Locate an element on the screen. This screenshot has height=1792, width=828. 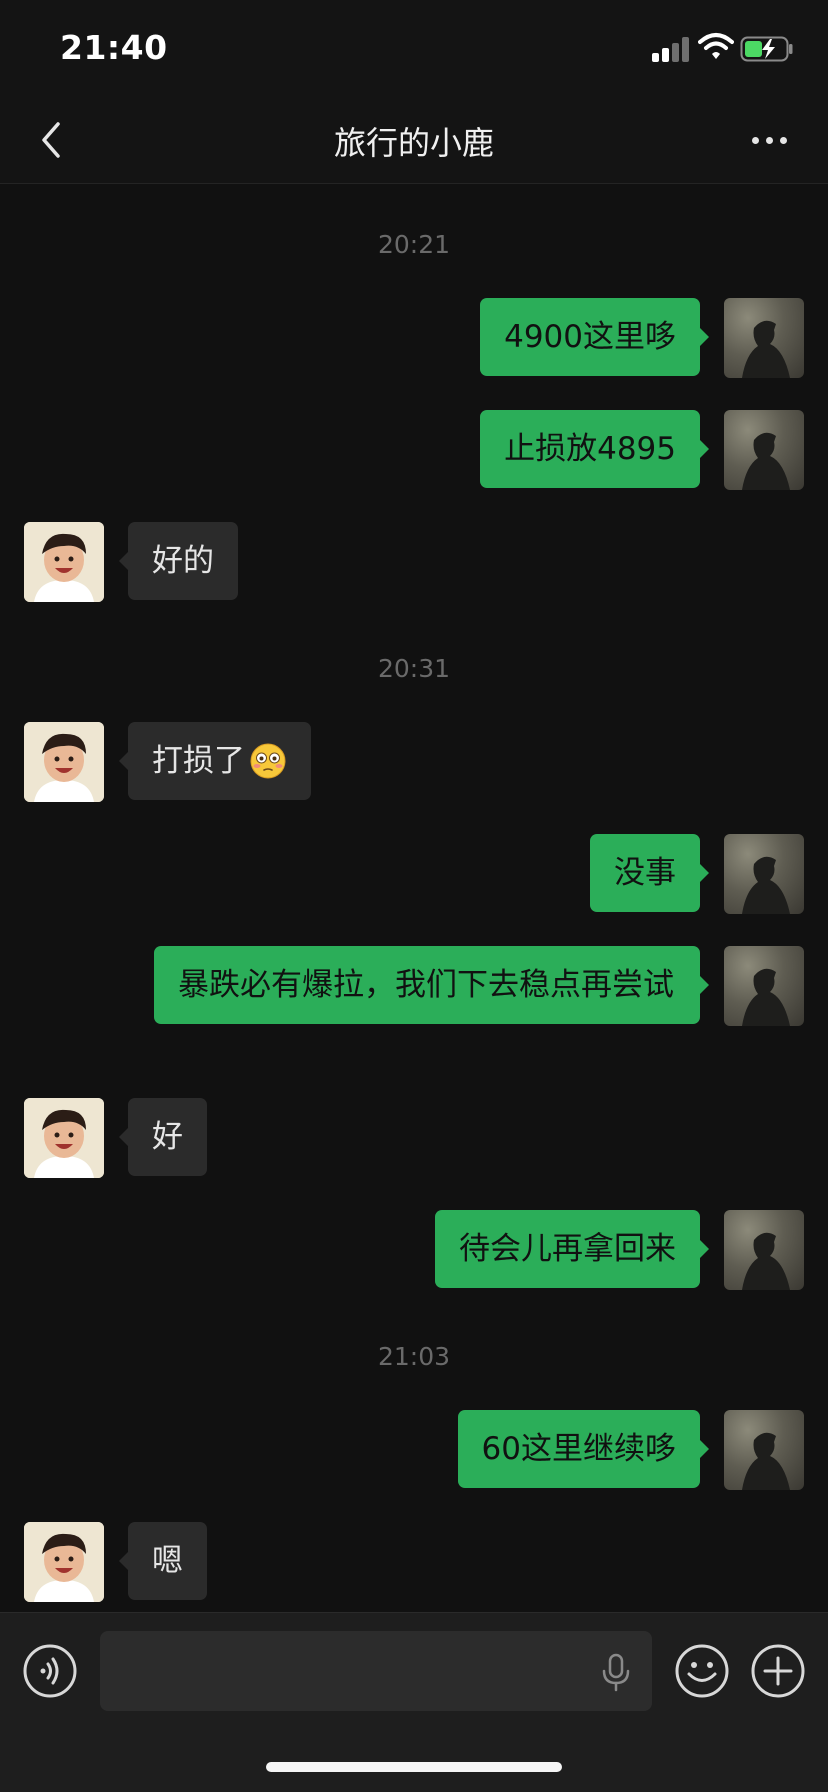
voice-icon is located at coordinates (50, 1671).